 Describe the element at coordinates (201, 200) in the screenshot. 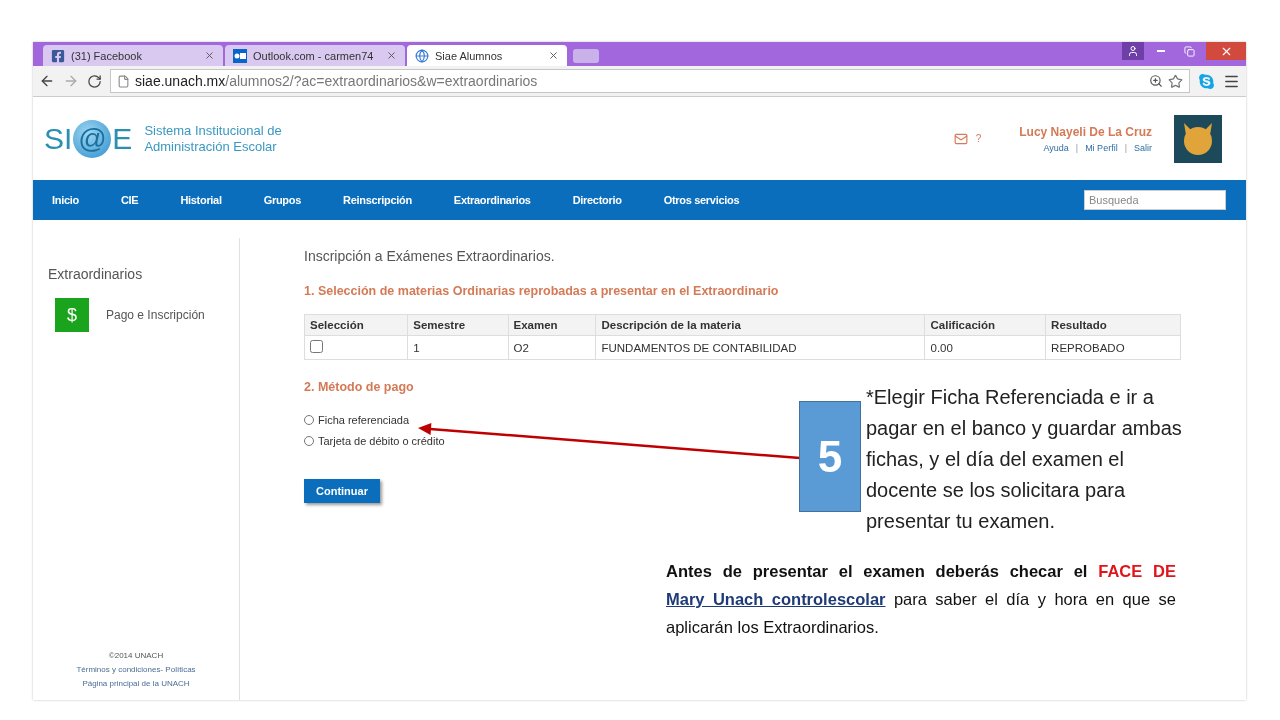

I see `nav-item: Historial` at that location.